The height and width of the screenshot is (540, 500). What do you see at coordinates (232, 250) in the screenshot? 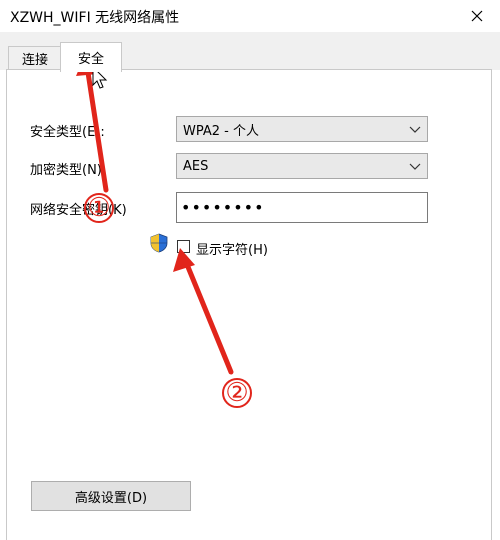
I see `show-chars-label: 显示字符(H)` at bounding box center [232, 250].